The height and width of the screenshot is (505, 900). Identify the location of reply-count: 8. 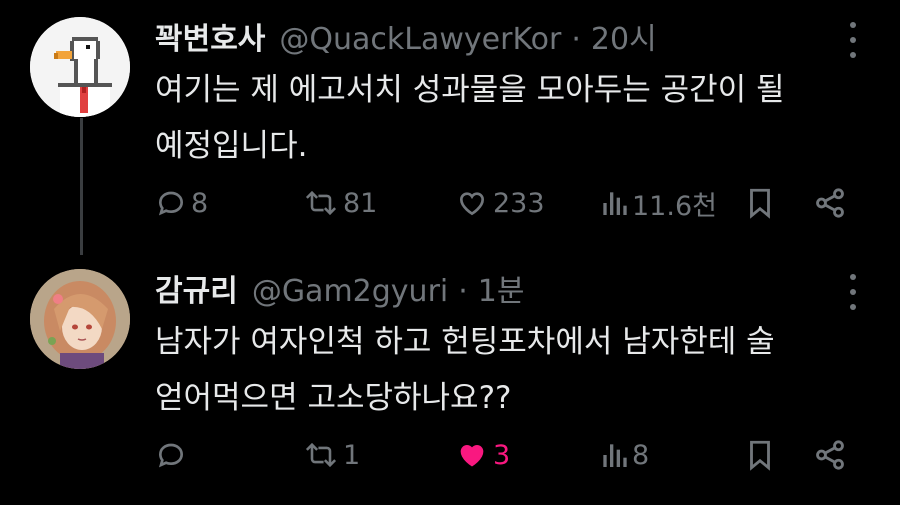
(200, 203).